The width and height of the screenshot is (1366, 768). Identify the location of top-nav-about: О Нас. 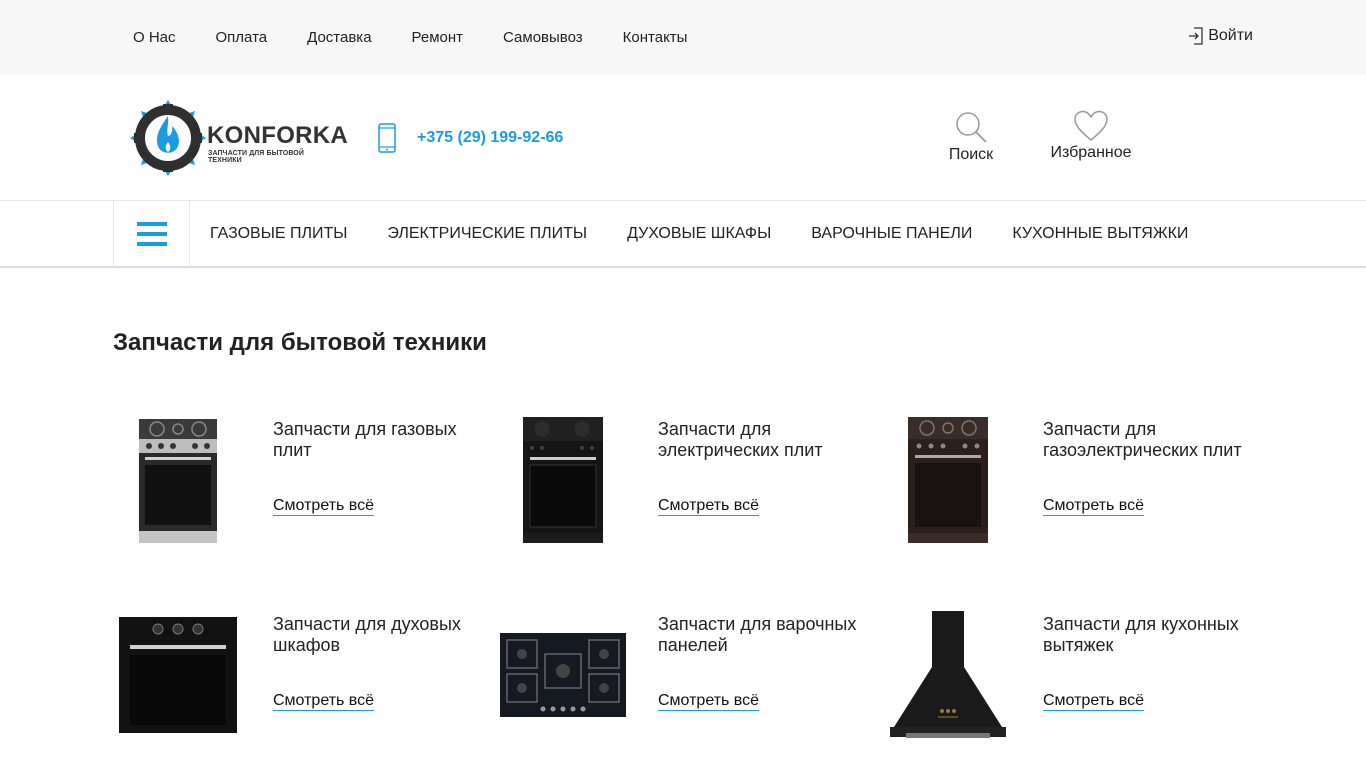
(154, 37).